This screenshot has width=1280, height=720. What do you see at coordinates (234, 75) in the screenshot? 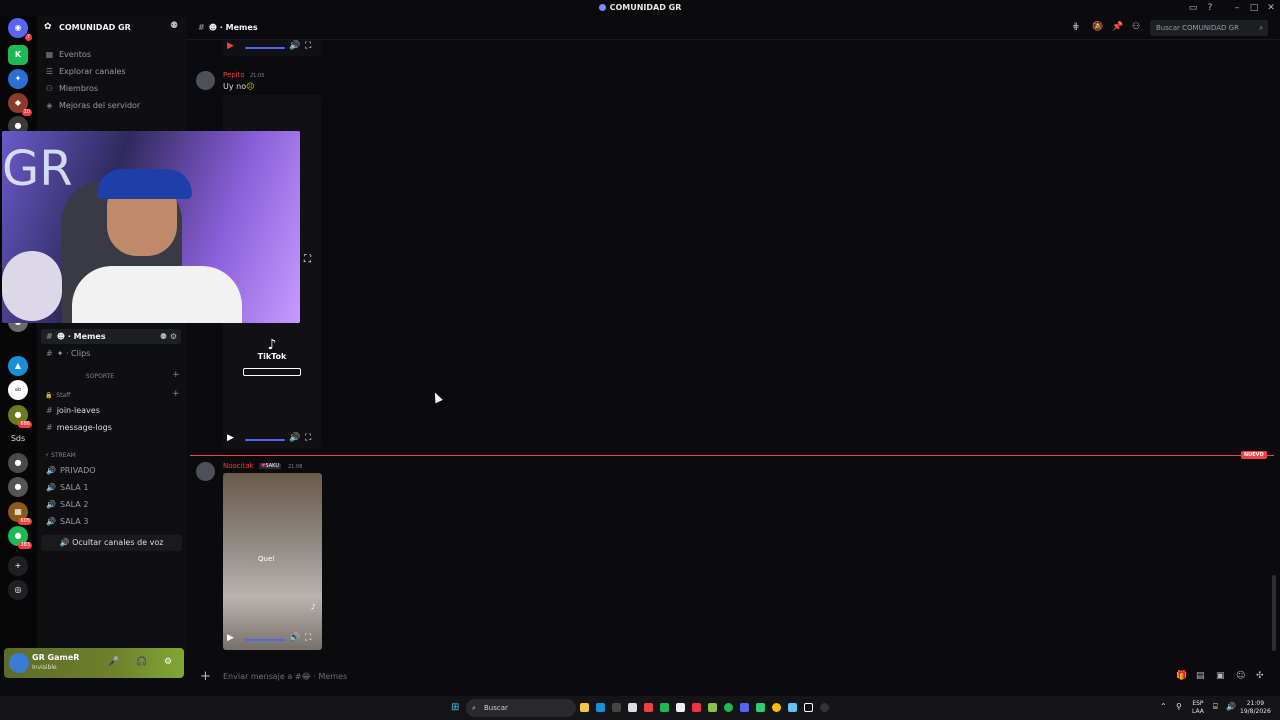
I see `message-author: Pepito` at bounding box center [234, 75].